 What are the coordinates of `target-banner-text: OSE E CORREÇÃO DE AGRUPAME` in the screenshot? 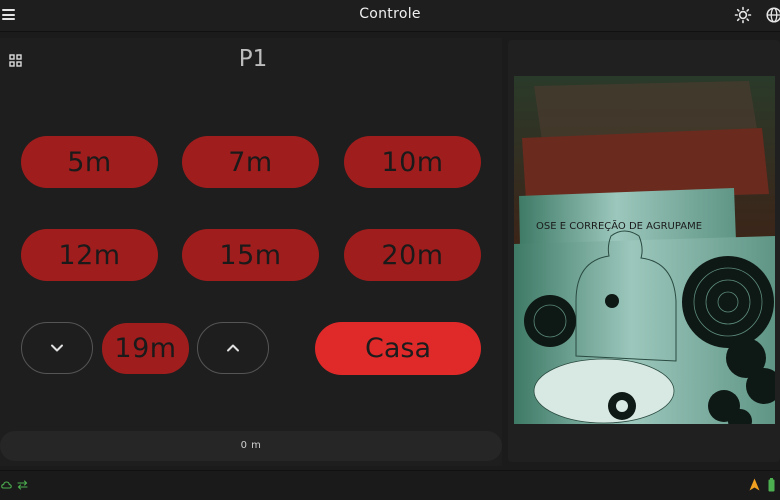 It's located at (619, 225).